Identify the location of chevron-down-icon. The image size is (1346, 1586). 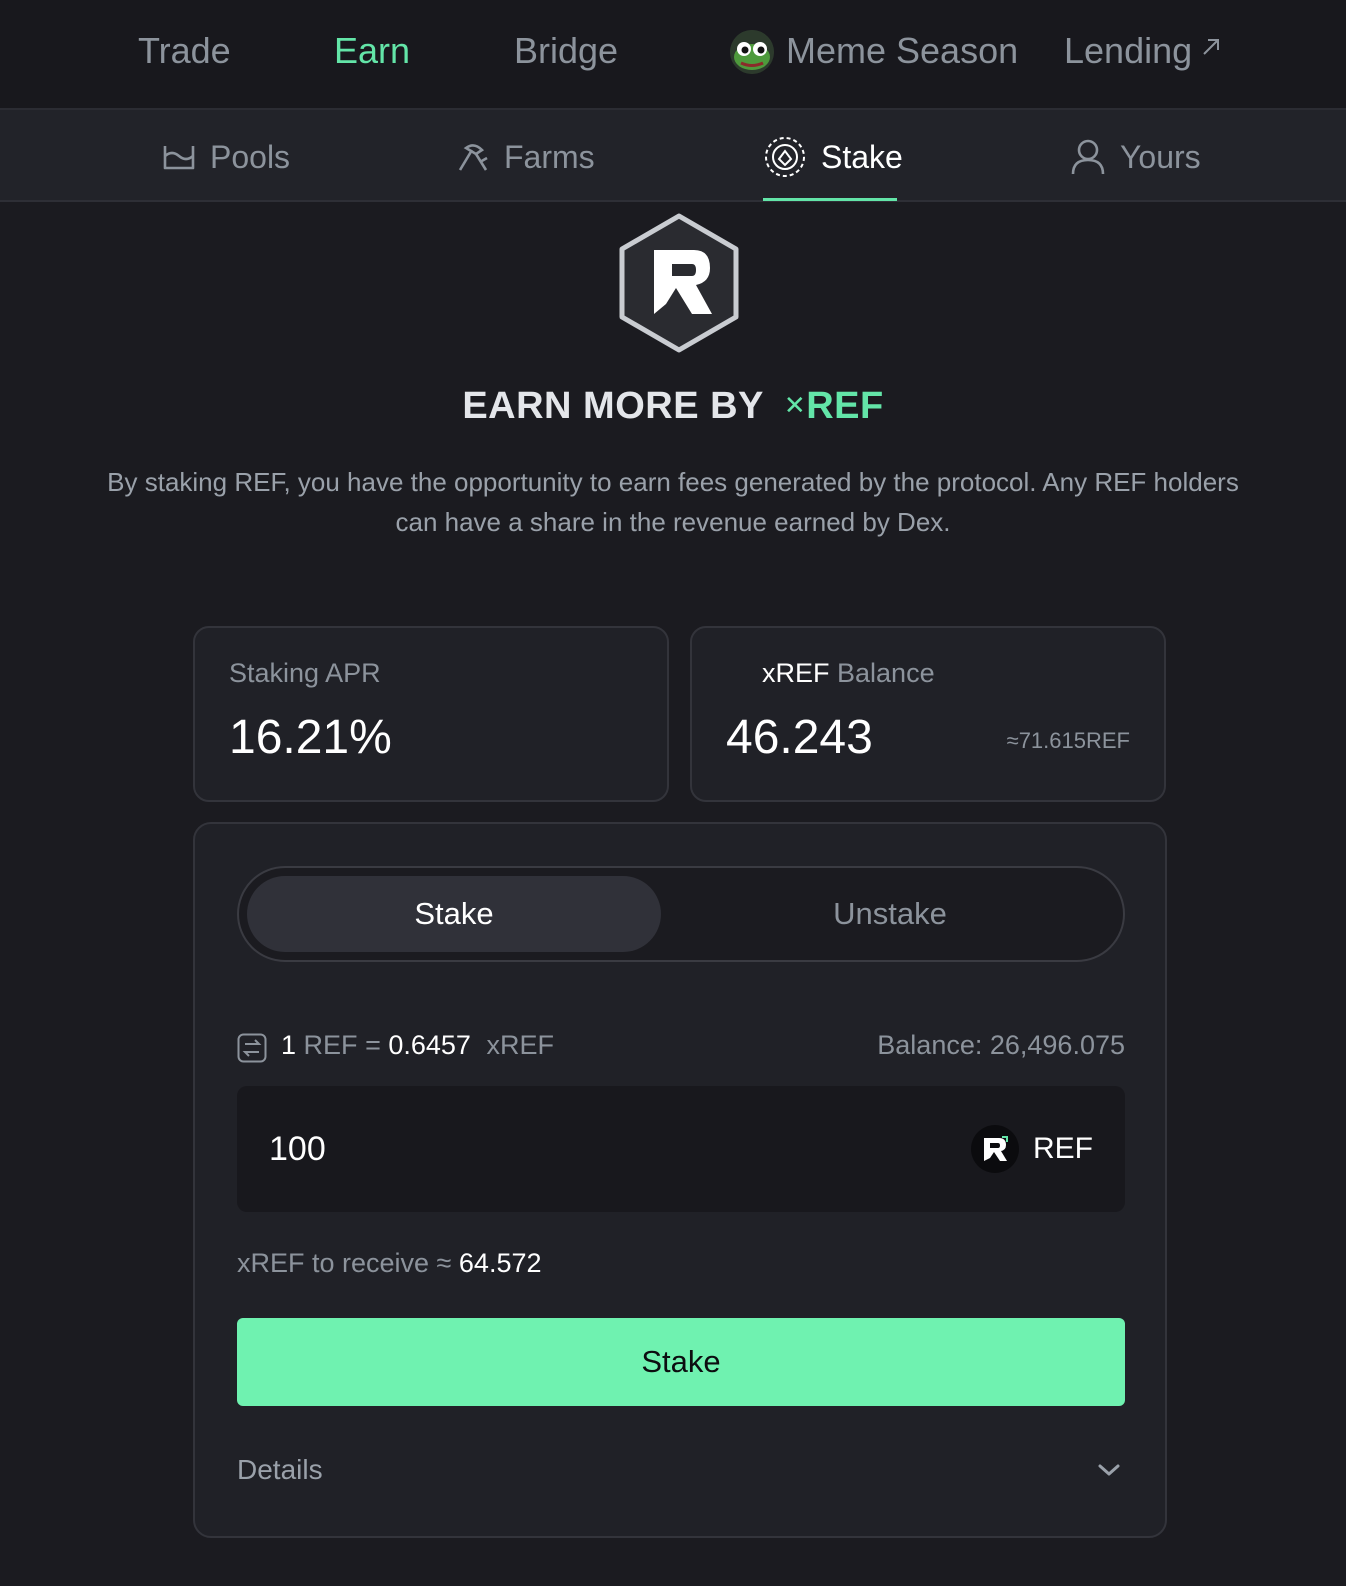
(1109, 1470).